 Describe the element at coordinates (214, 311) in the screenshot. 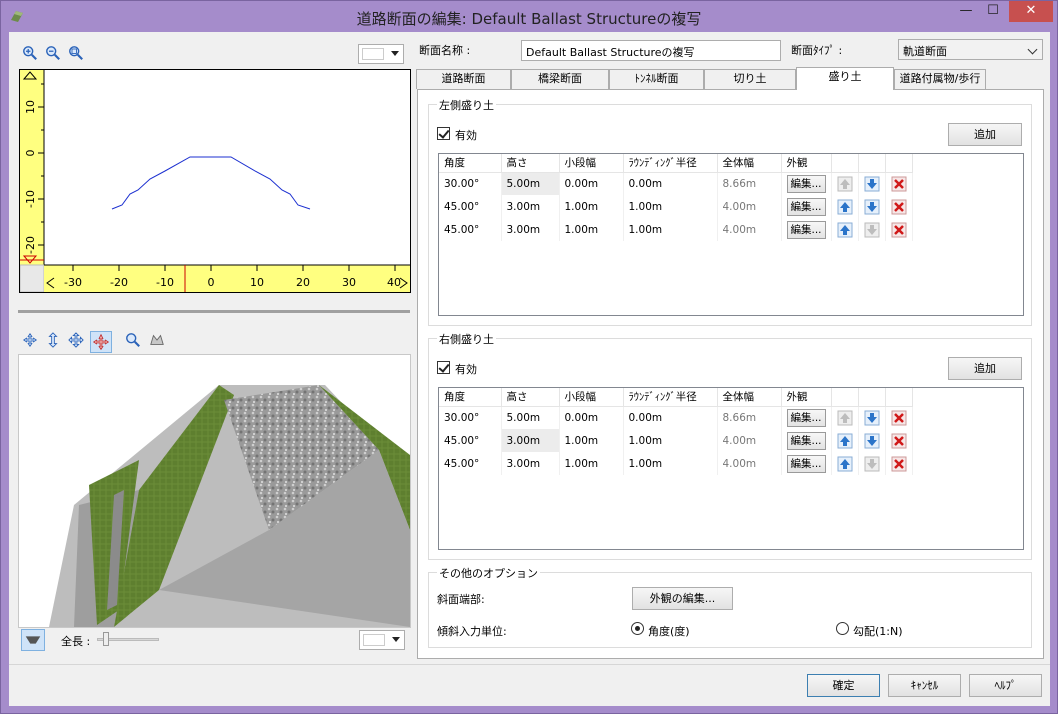

I see `splitter` at that location.